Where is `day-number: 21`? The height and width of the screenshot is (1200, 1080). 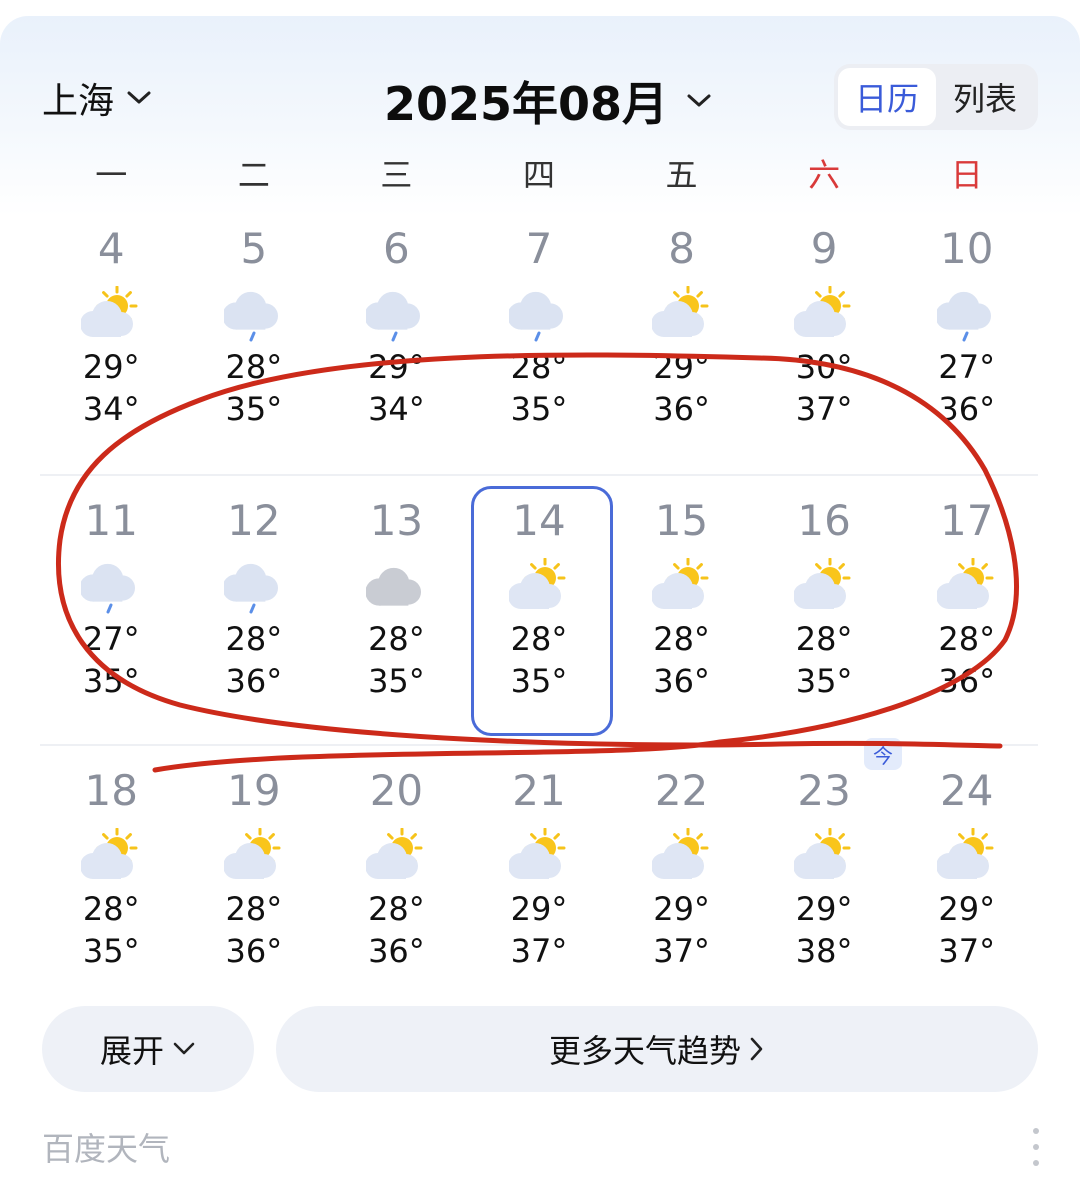
day-number: 21 is located at coordinates (539, 790).